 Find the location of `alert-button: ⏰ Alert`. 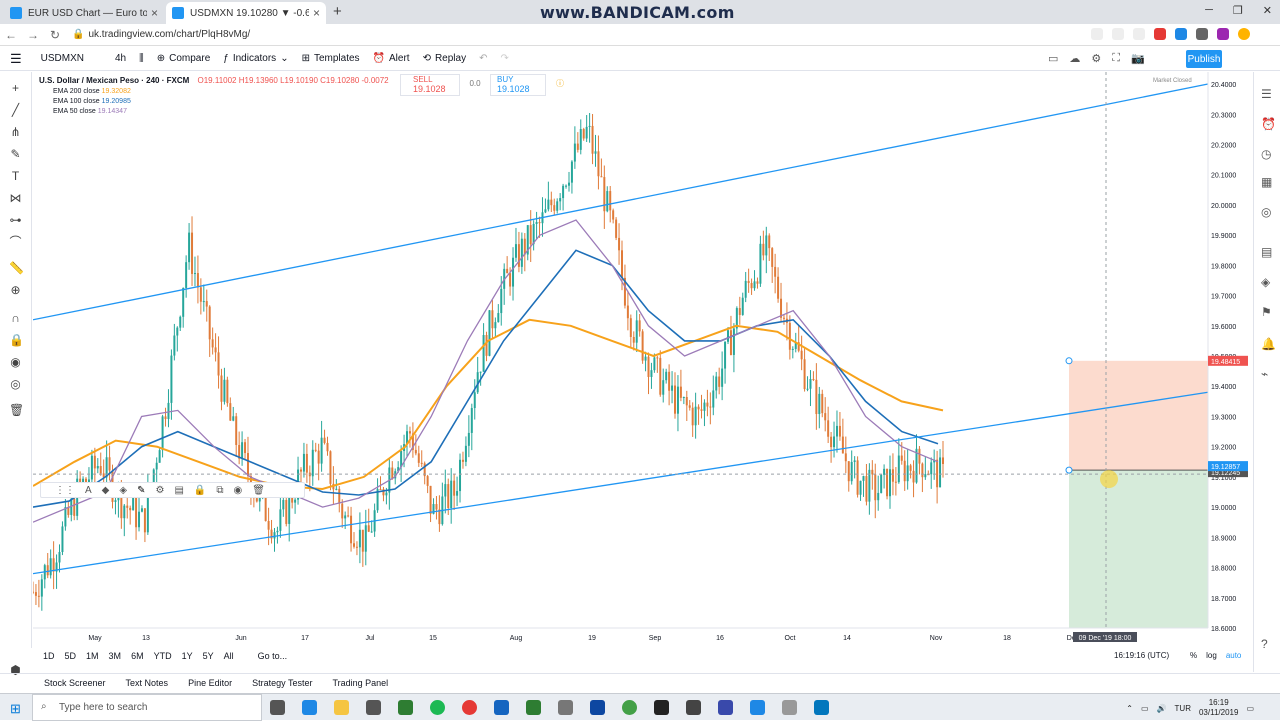

alert-button: ⏰ Alert is located at coordinates (391, 58).